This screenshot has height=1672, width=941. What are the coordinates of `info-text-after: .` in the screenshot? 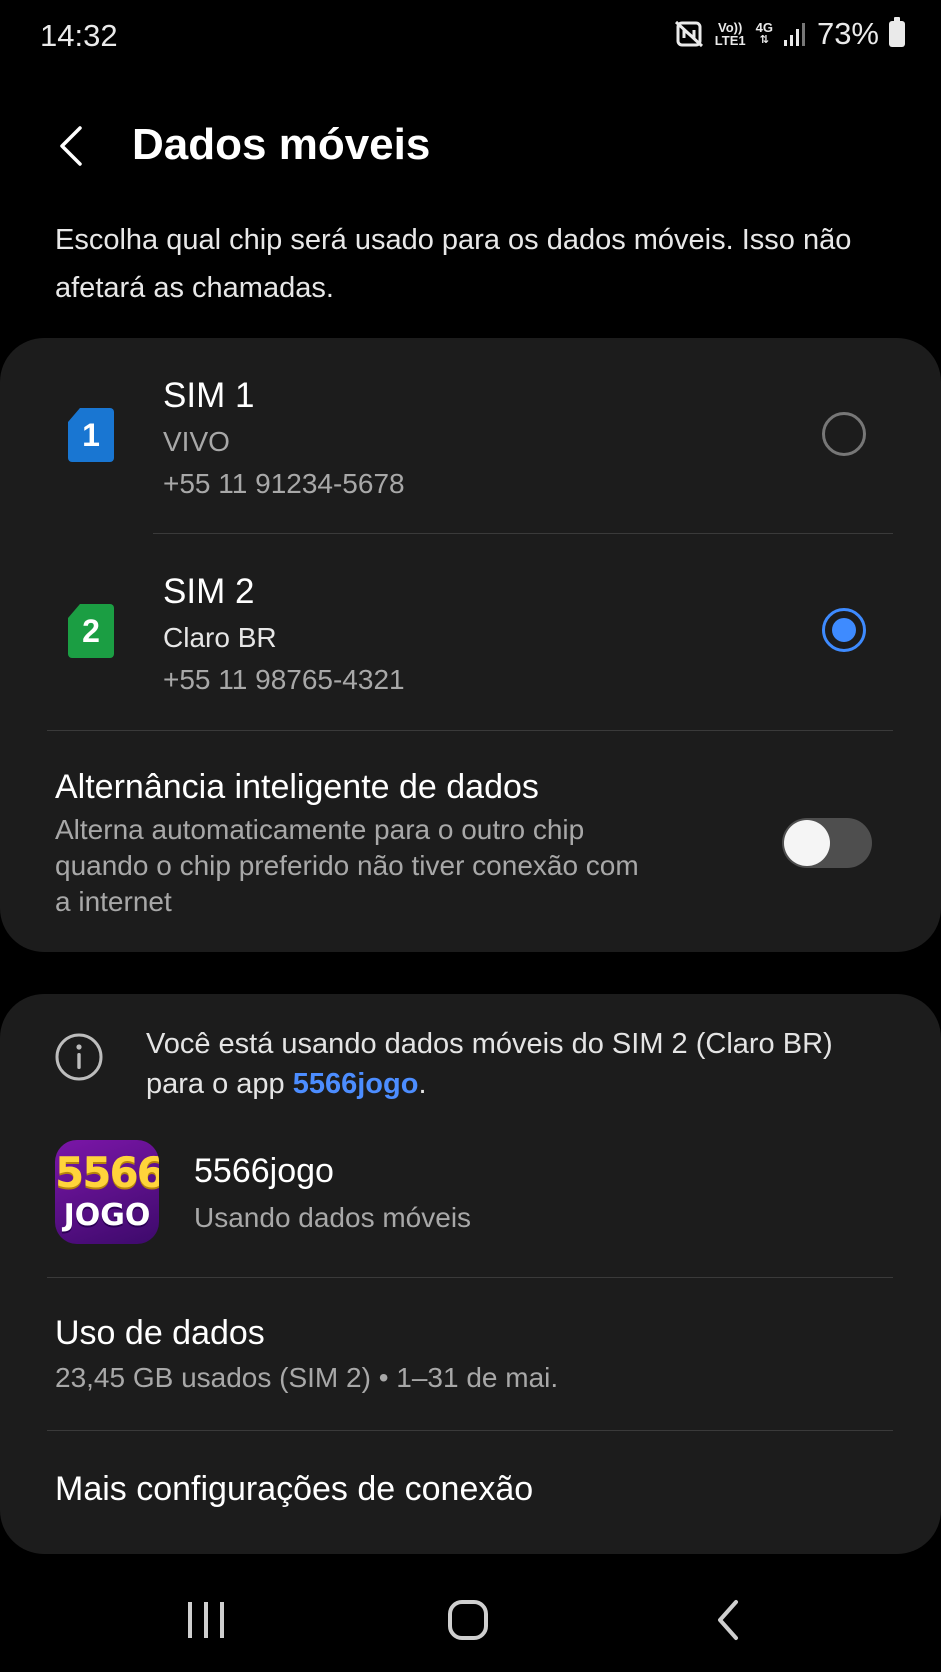 It's located at (422, 1084).